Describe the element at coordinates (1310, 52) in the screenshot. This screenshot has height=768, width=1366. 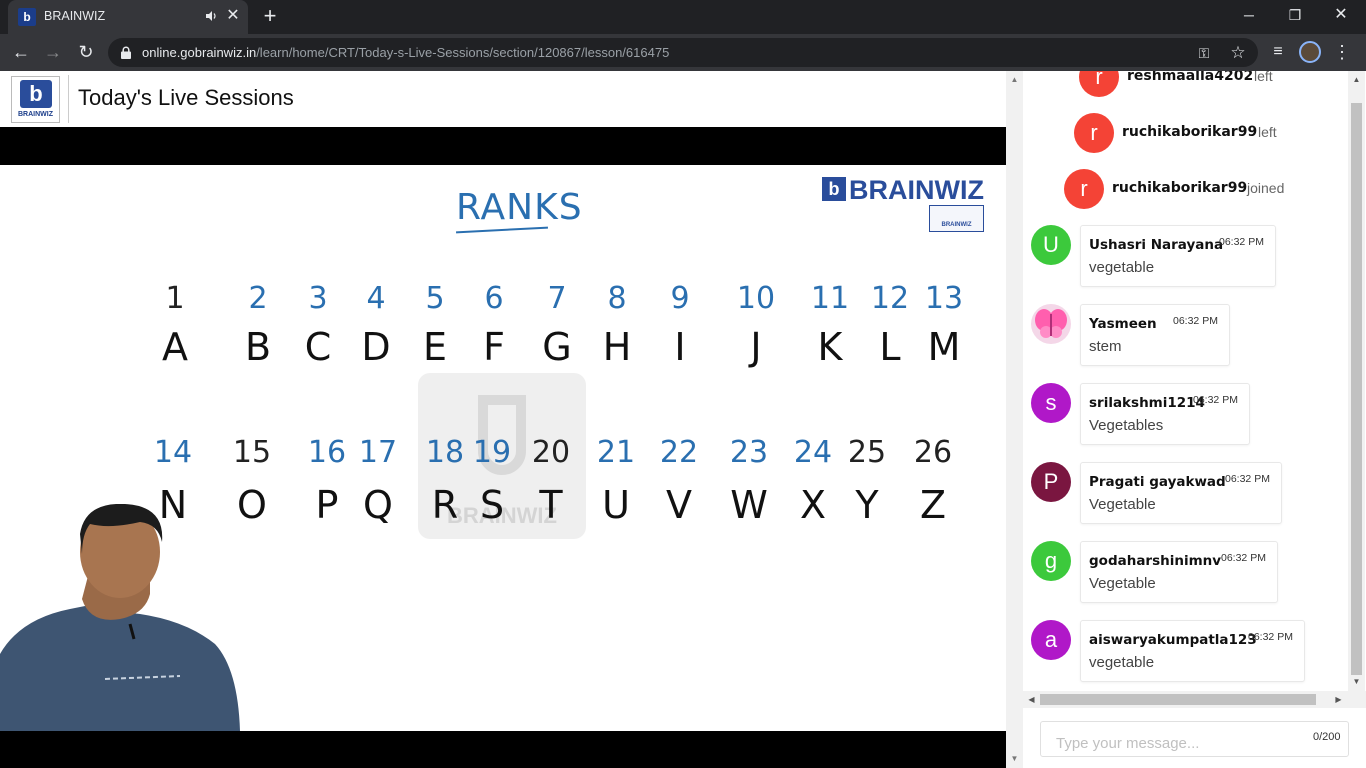
I see `profile-avatar` at that location.